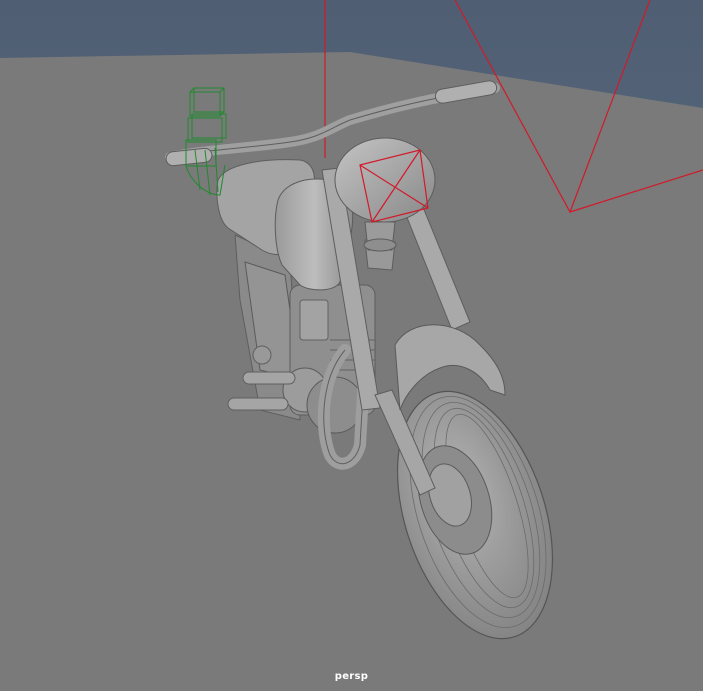 The height and width of the screenshot is (691, 703). I want to click on camera-name-label: persp, so click(351, 676).